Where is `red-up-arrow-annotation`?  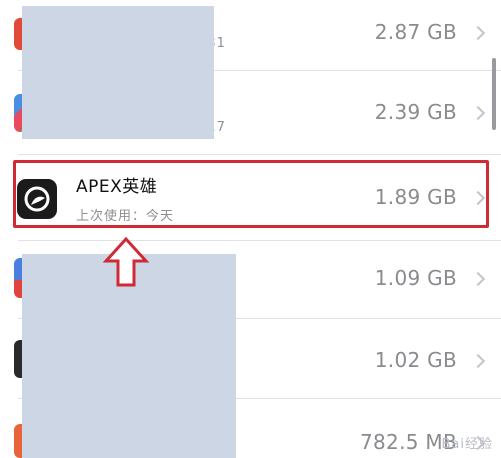
red-up-arrow-annotation is located at coordinates (126, 261).